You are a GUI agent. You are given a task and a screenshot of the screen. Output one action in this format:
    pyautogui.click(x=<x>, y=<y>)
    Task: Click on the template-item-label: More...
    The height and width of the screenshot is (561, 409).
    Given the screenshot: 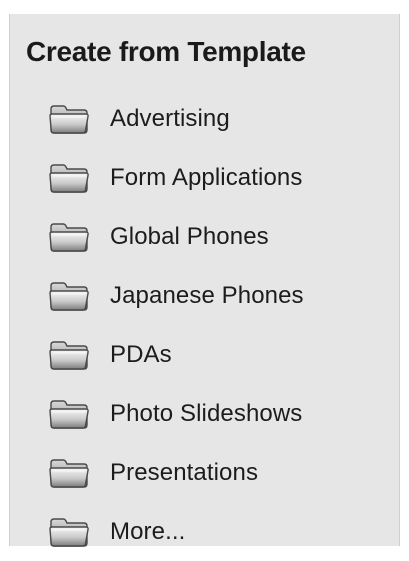 What is the action you would take?
    pyautogui.click(x=148, y=531)
    